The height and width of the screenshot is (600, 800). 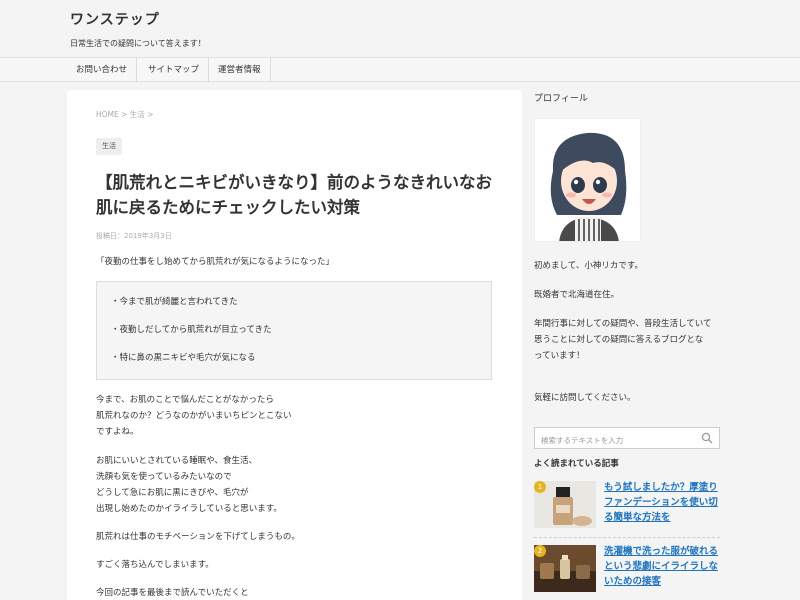 I want to click on article-paragraph: 肌荒れは仕事のモチベーションを下げてしまうもの。, so click(x=198, y=537).